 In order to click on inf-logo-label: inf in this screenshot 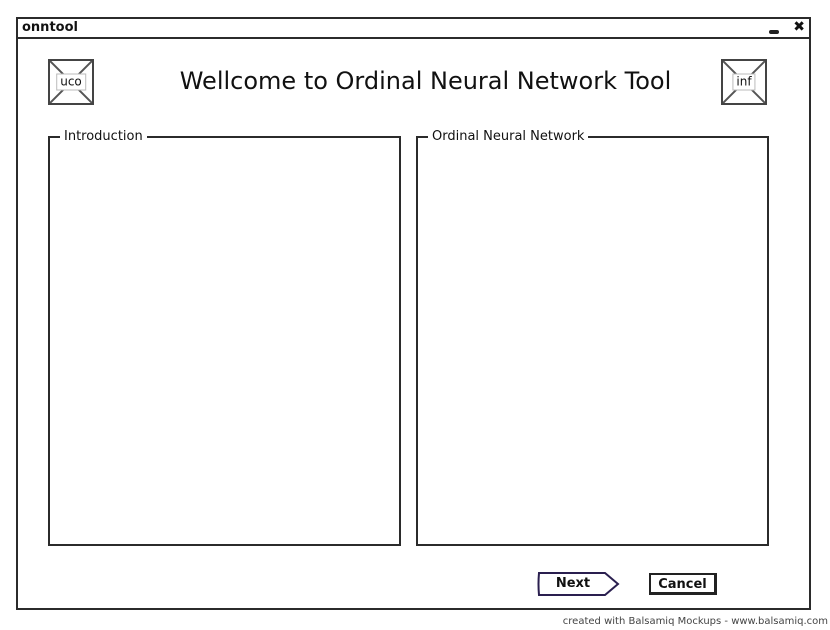, I will do `click(744, 82)`.